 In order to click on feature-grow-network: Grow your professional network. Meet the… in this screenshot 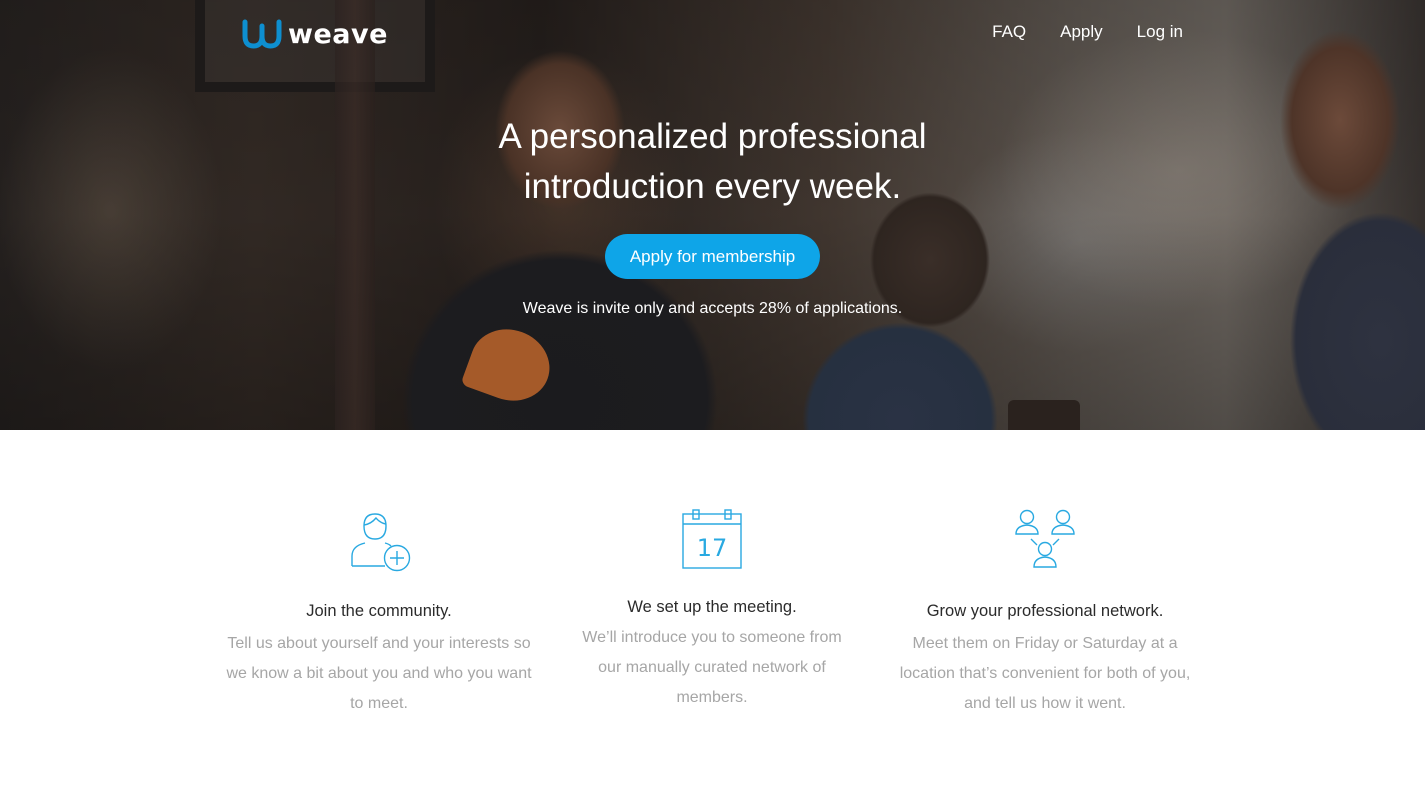, I will do `click(1045, 613)`.